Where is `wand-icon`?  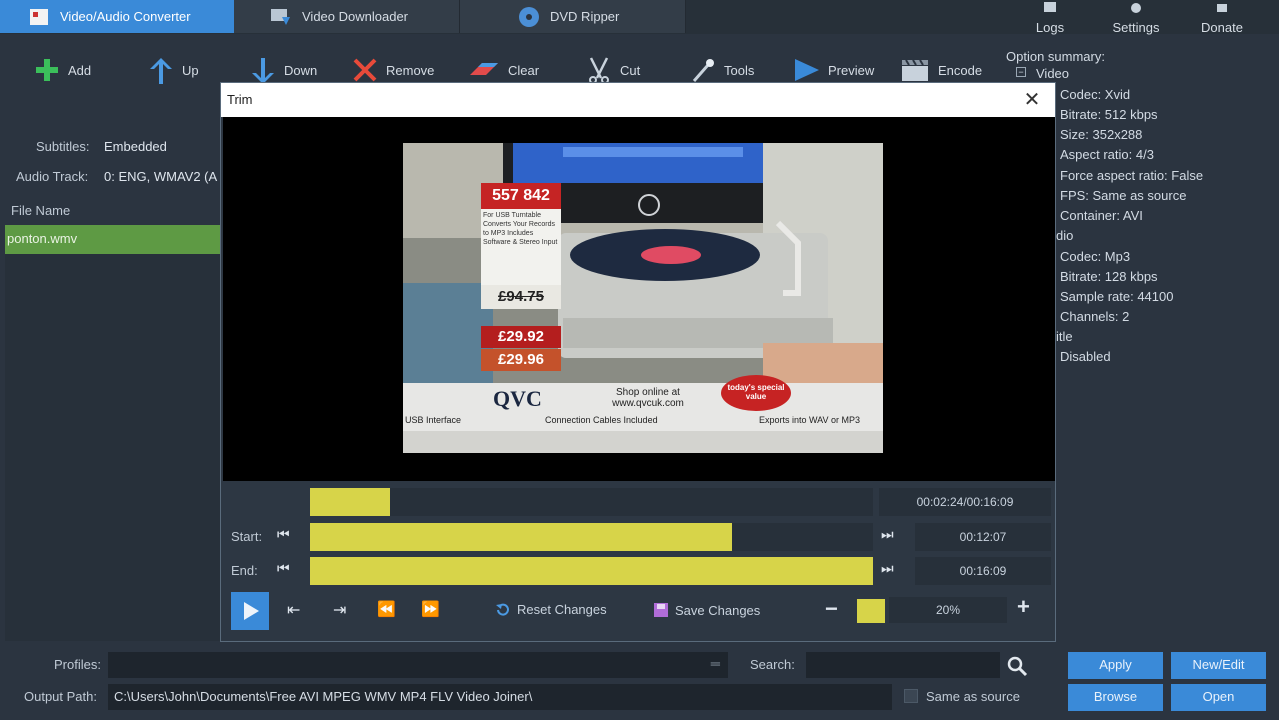
wand-icon is located at coordinates (703, 70).